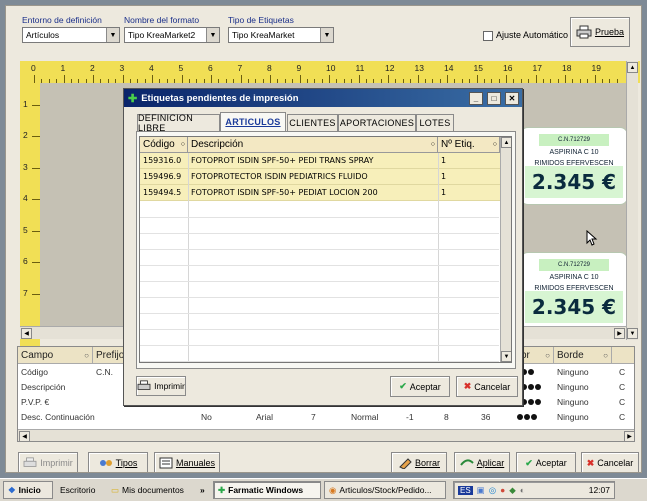 This screenshot has height=501, width=647. I want to click on escritorio-label: Escritorio, so click(78, 490).